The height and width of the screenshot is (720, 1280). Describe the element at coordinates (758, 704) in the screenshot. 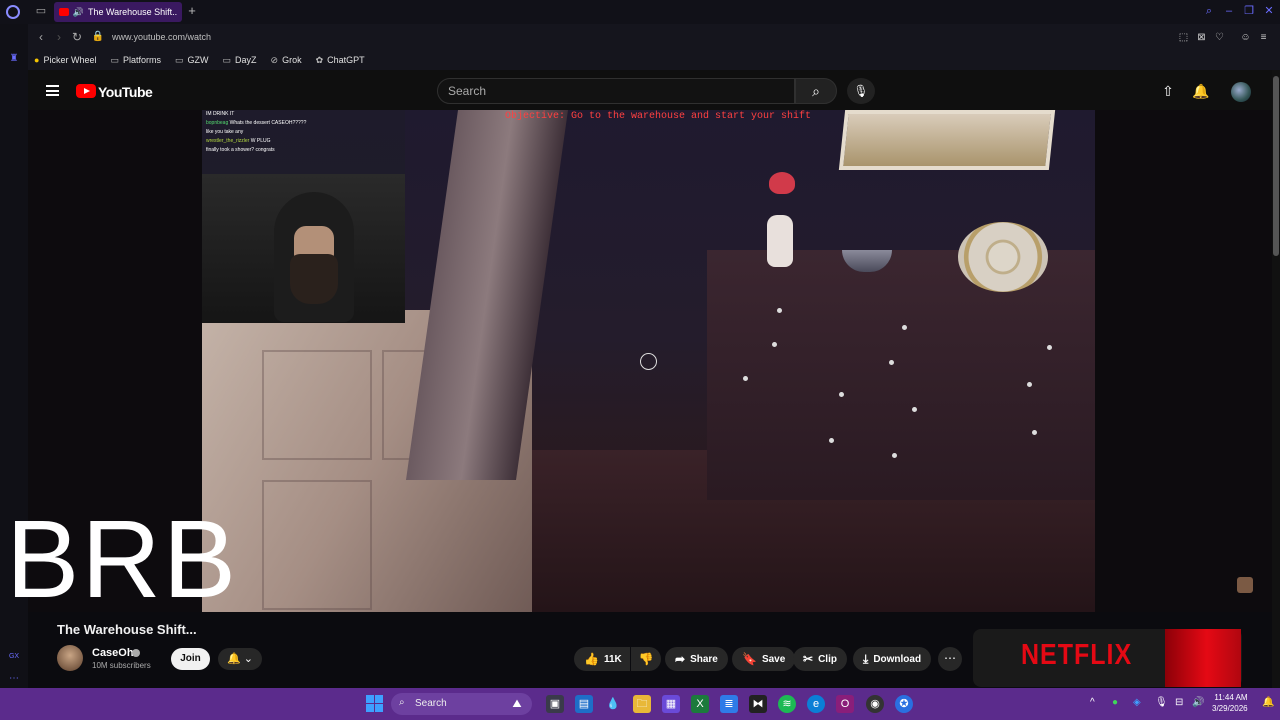

I see `capcut-icon: ⧓` at that location.